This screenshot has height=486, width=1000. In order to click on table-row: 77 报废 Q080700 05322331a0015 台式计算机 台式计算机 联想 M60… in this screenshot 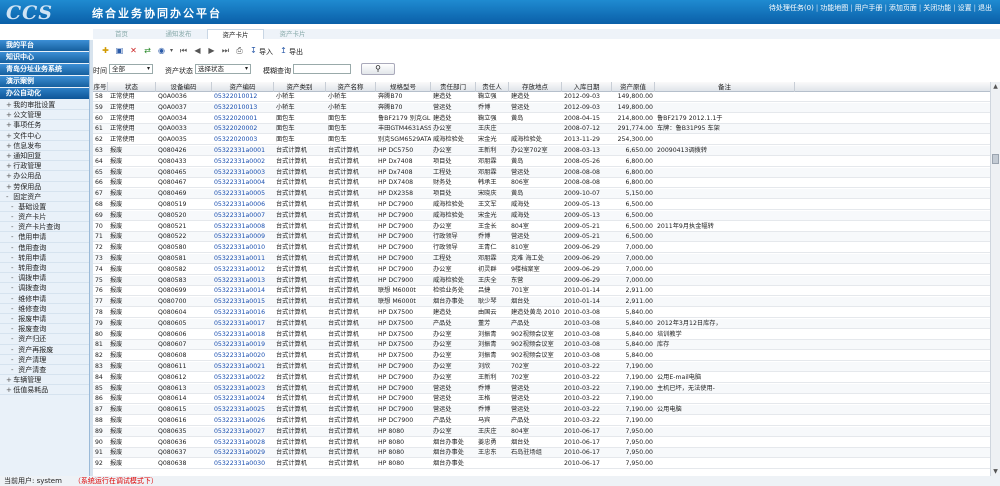, I will do `click(541, 302)`.